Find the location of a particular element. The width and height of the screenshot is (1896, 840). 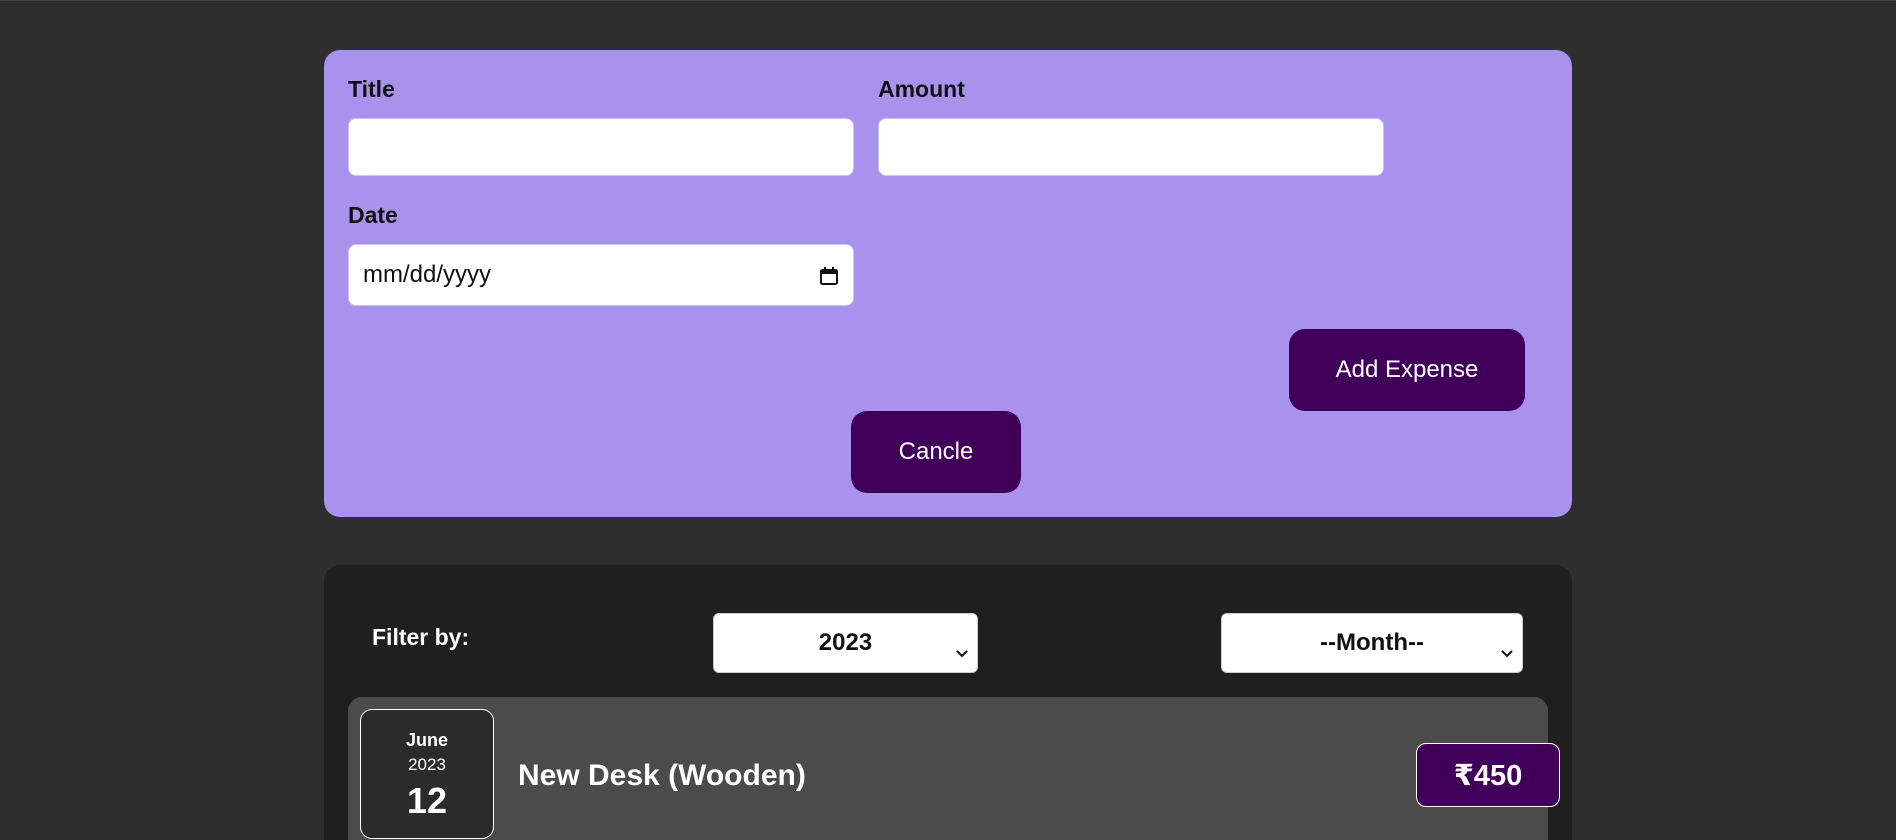

date-label: Date is located at coordinates (373, 215).